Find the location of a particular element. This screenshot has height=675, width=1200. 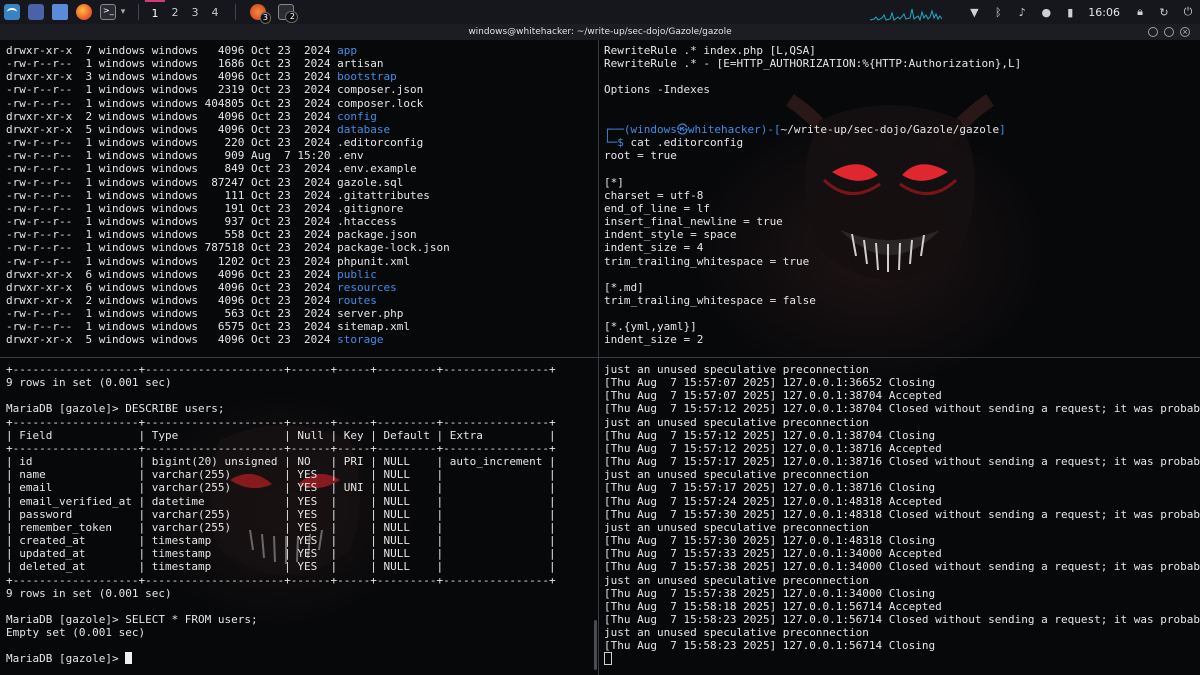

burp-icon: 3 is located at coordinates (260, 14).